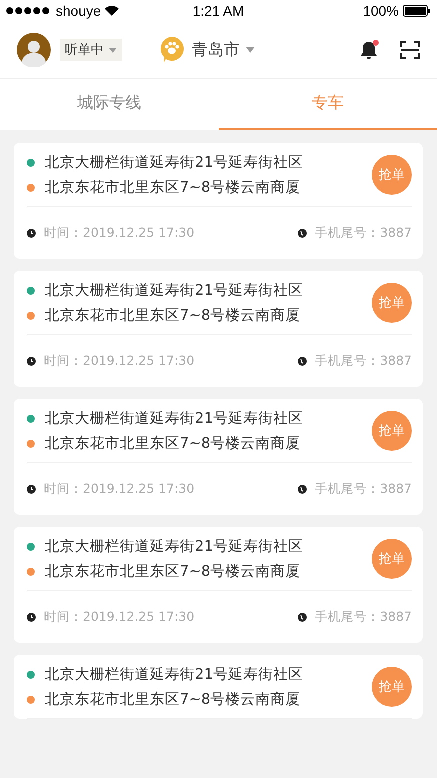  Describe the element at coordinates (370, 50) in the screenshot. I see `bell-icon` at that location.